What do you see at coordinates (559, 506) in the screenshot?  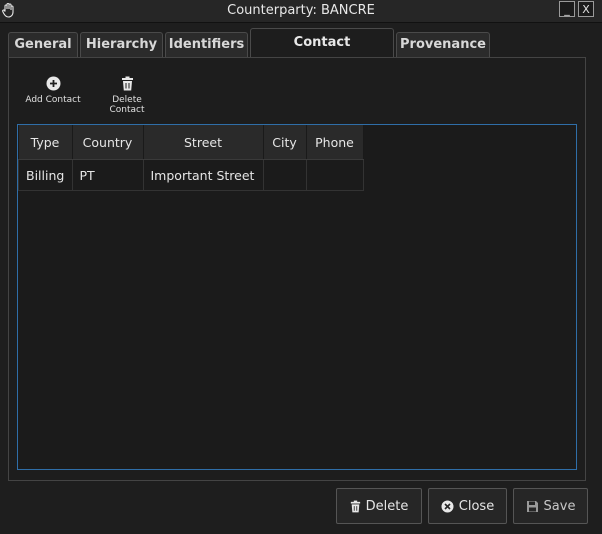 I see `save-button-label: Save` at bounding box center [559, 506].